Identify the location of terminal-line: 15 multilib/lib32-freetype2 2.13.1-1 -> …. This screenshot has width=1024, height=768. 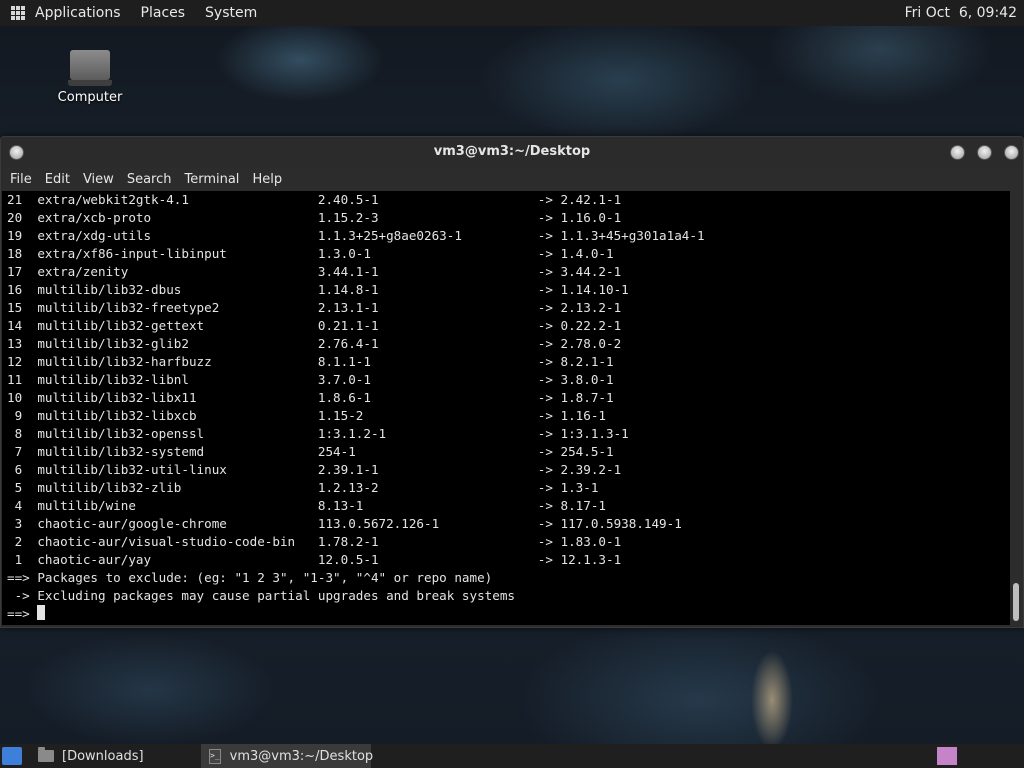
(314, 307).